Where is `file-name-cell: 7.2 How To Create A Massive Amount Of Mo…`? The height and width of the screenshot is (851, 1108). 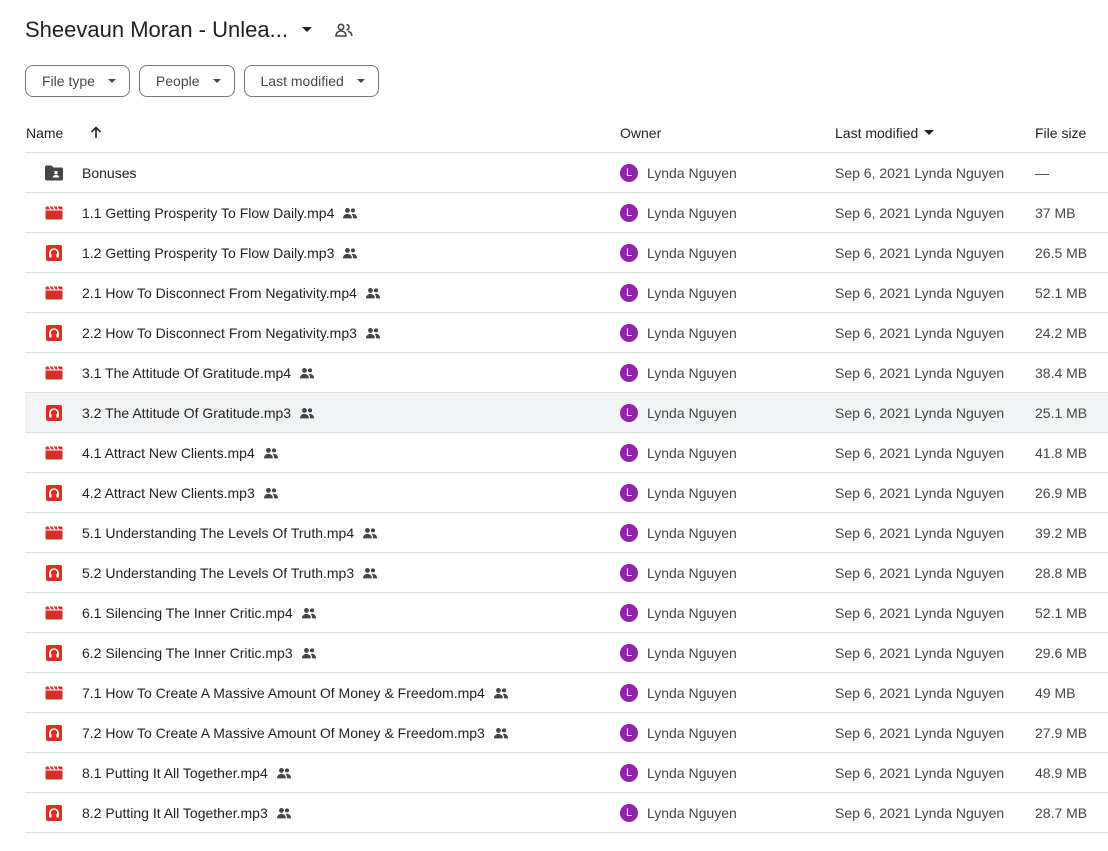
file-name-cell: 7.2 How To Create A Massive Amount Of Mo… is located at coordinates (295, 732).